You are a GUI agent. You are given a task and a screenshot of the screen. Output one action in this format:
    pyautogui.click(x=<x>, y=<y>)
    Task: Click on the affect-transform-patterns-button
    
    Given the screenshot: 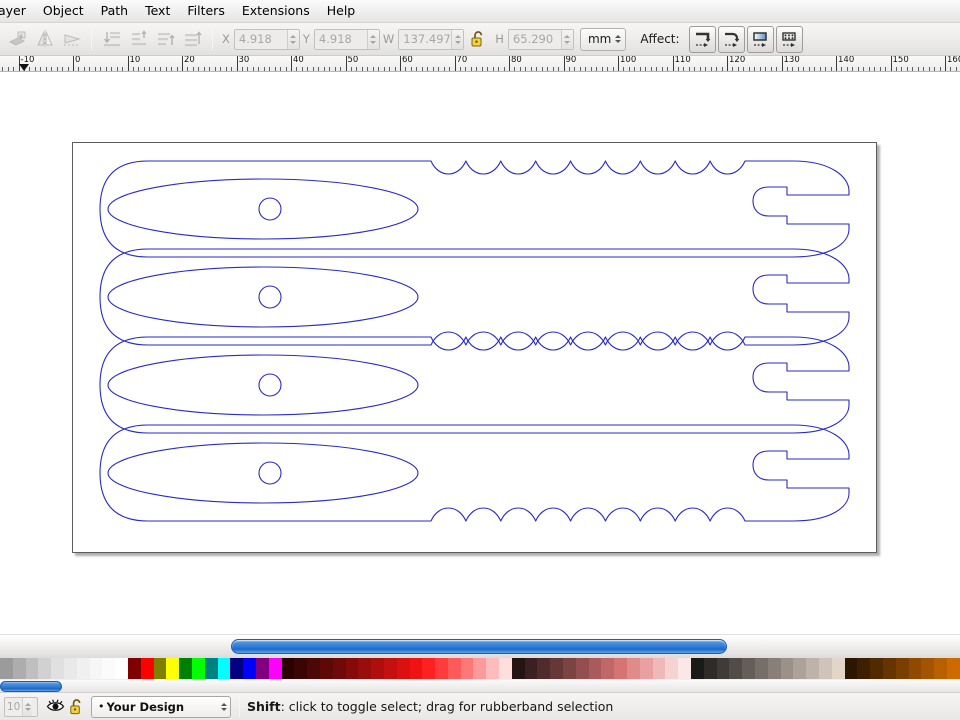 What is the action you would take?
    pyautogui.click(x=789, y=39)
    